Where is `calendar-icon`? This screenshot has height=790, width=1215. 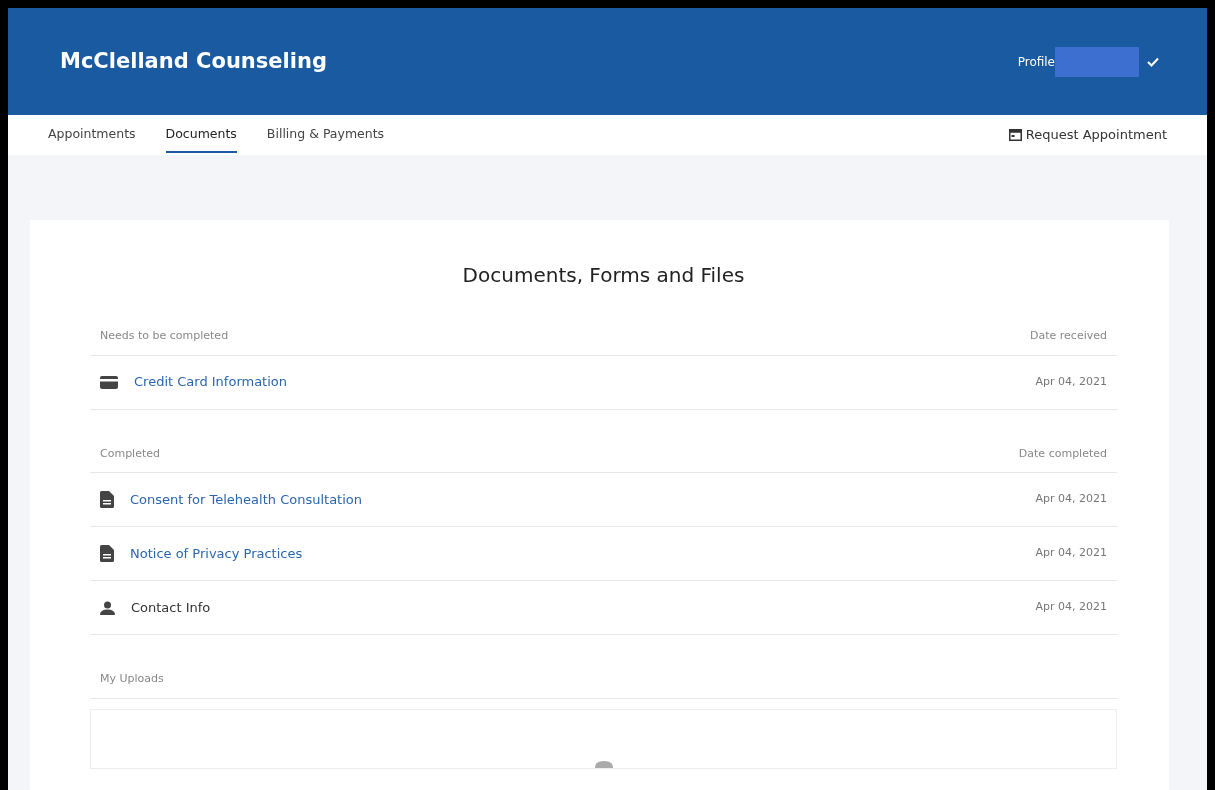
calendar-icon is located at coordinates (1015, 135).